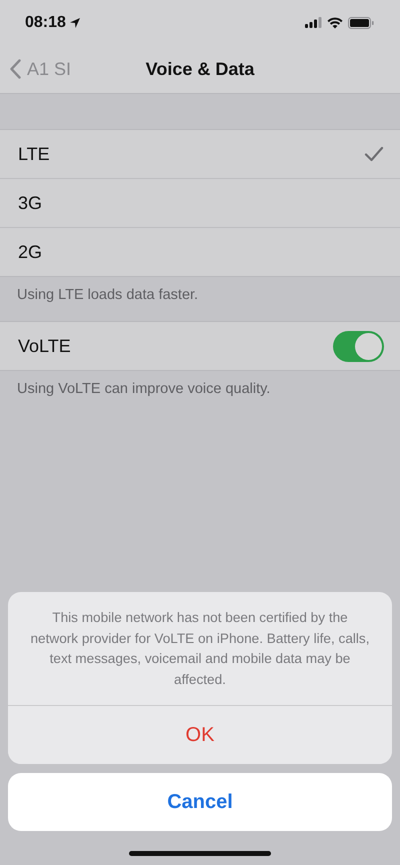 The height and width of the screenshot is (865, 400). Describe the element at coordinates (200, 802) in the screenshot. I see `cancel-button: Cancel` at that location.